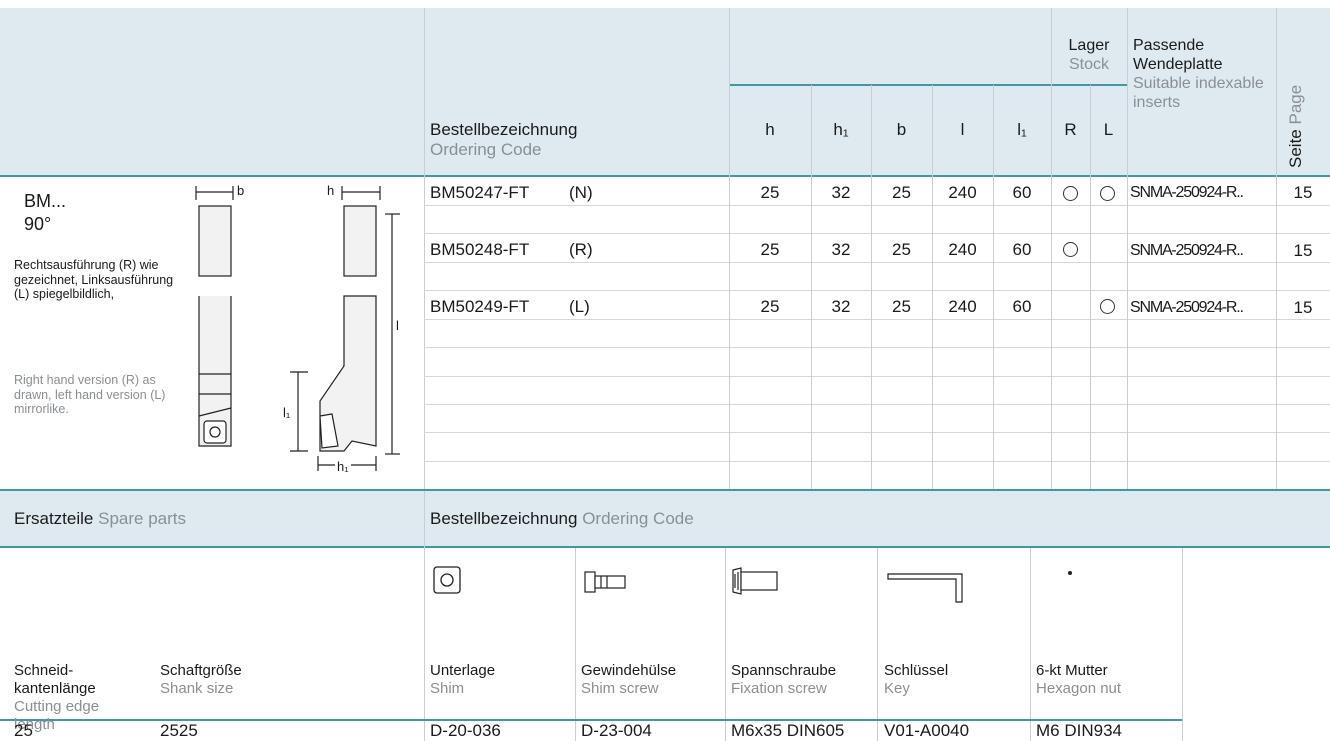  Describe the element at coordinates (770, 129) in the screenshot. I see `col-h-header: h` at that location.